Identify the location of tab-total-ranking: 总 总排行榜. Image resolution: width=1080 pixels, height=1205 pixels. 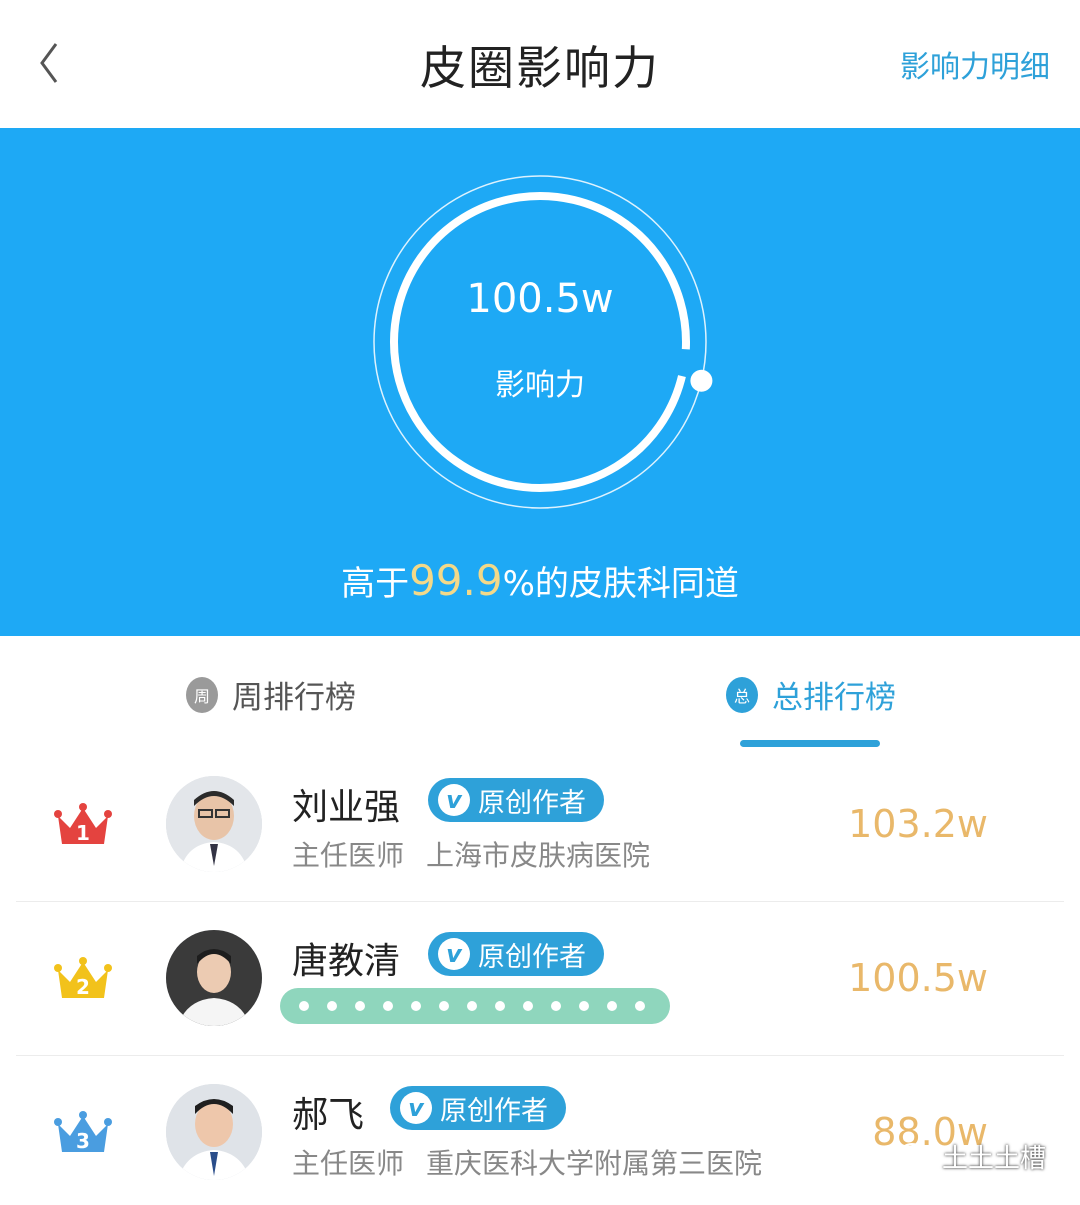
(811, 694).